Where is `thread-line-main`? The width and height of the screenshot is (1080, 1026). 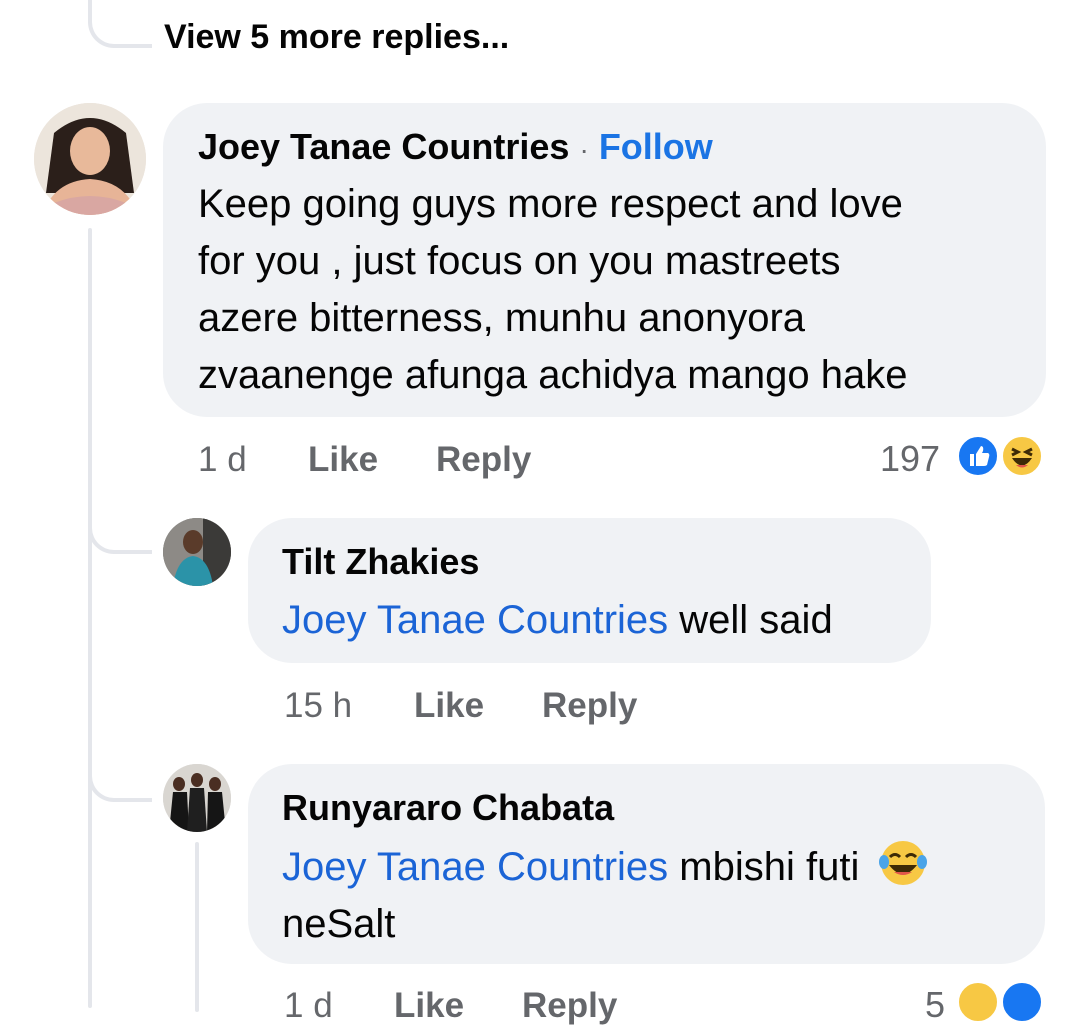
thread-line-main is located at coordinates (90, 618).